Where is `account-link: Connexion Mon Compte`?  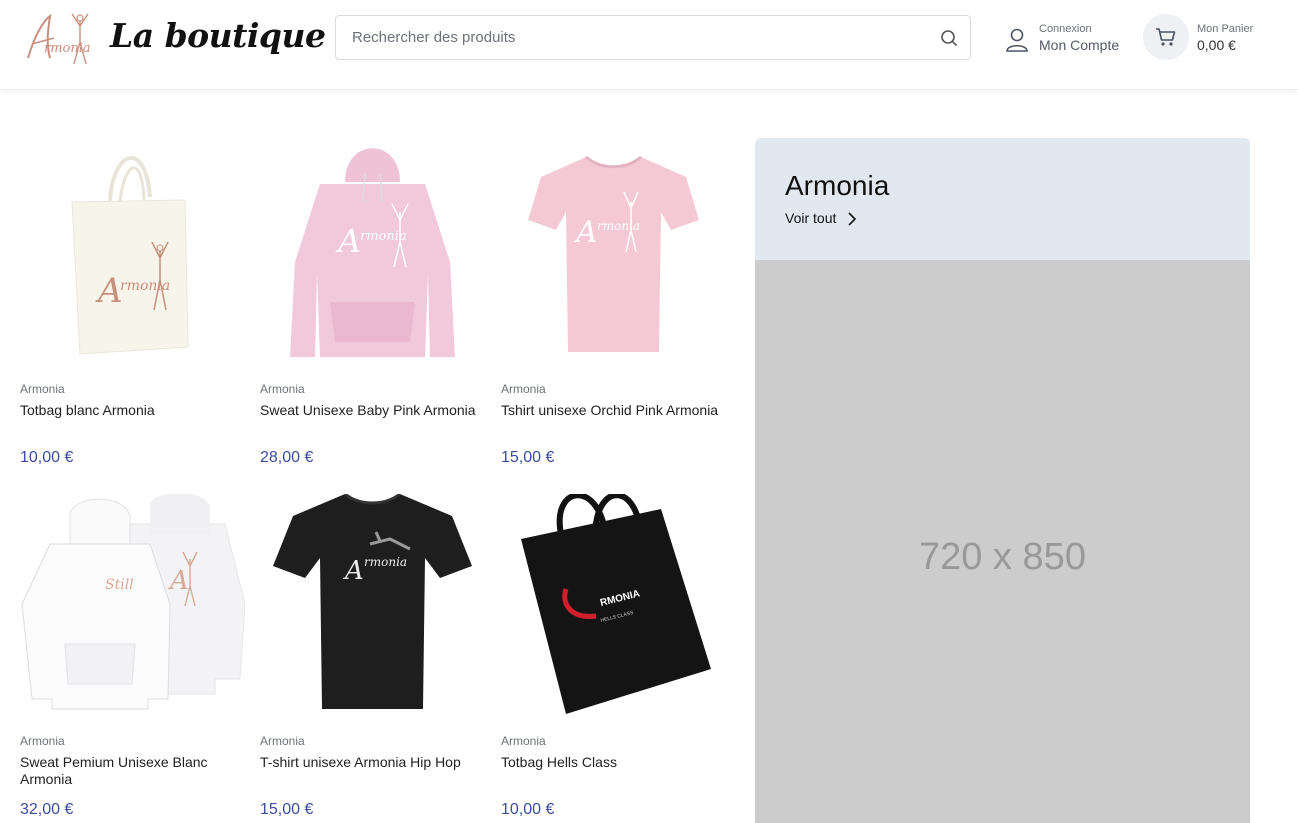
account-link: Connexion Mon Compte is located at coordinates (1066, 40).